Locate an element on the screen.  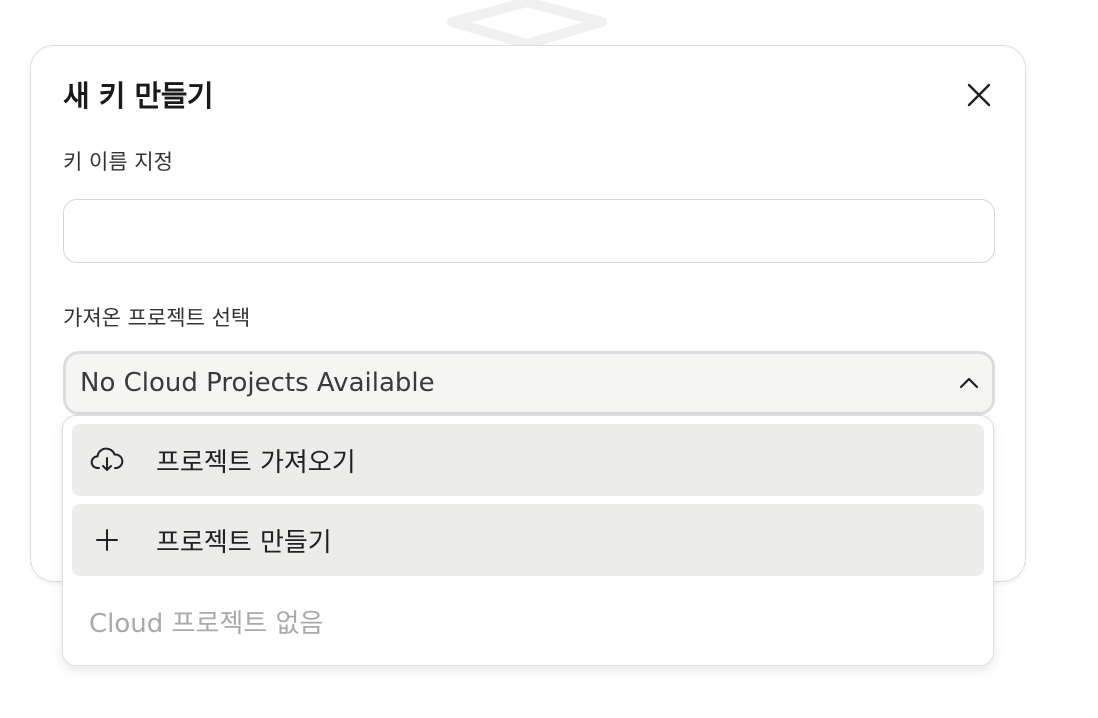
key-name-label: 키 이름 지정 is located at coordinates (118, 162).